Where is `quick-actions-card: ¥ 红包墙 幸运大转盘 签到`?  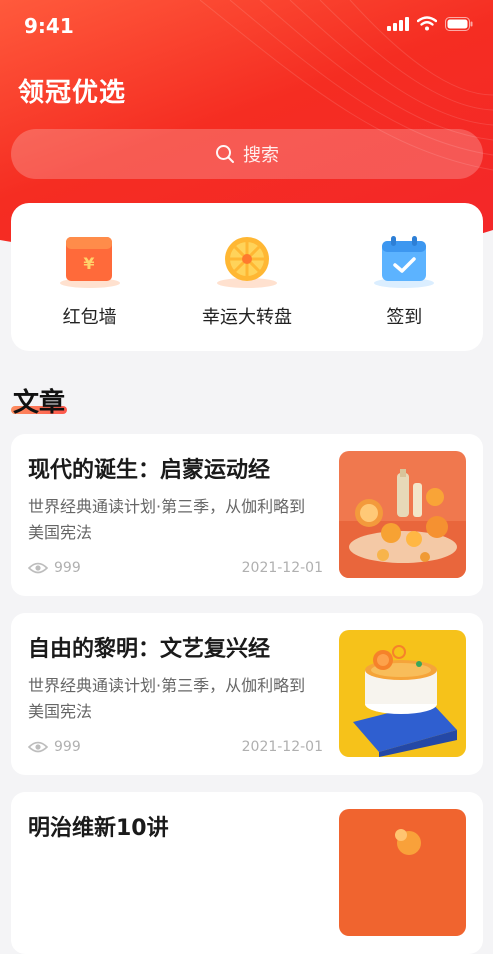 quick-actions-card: ¥ 红包墙 幸运大转盘 签到 is located at coordinates (247, 277).